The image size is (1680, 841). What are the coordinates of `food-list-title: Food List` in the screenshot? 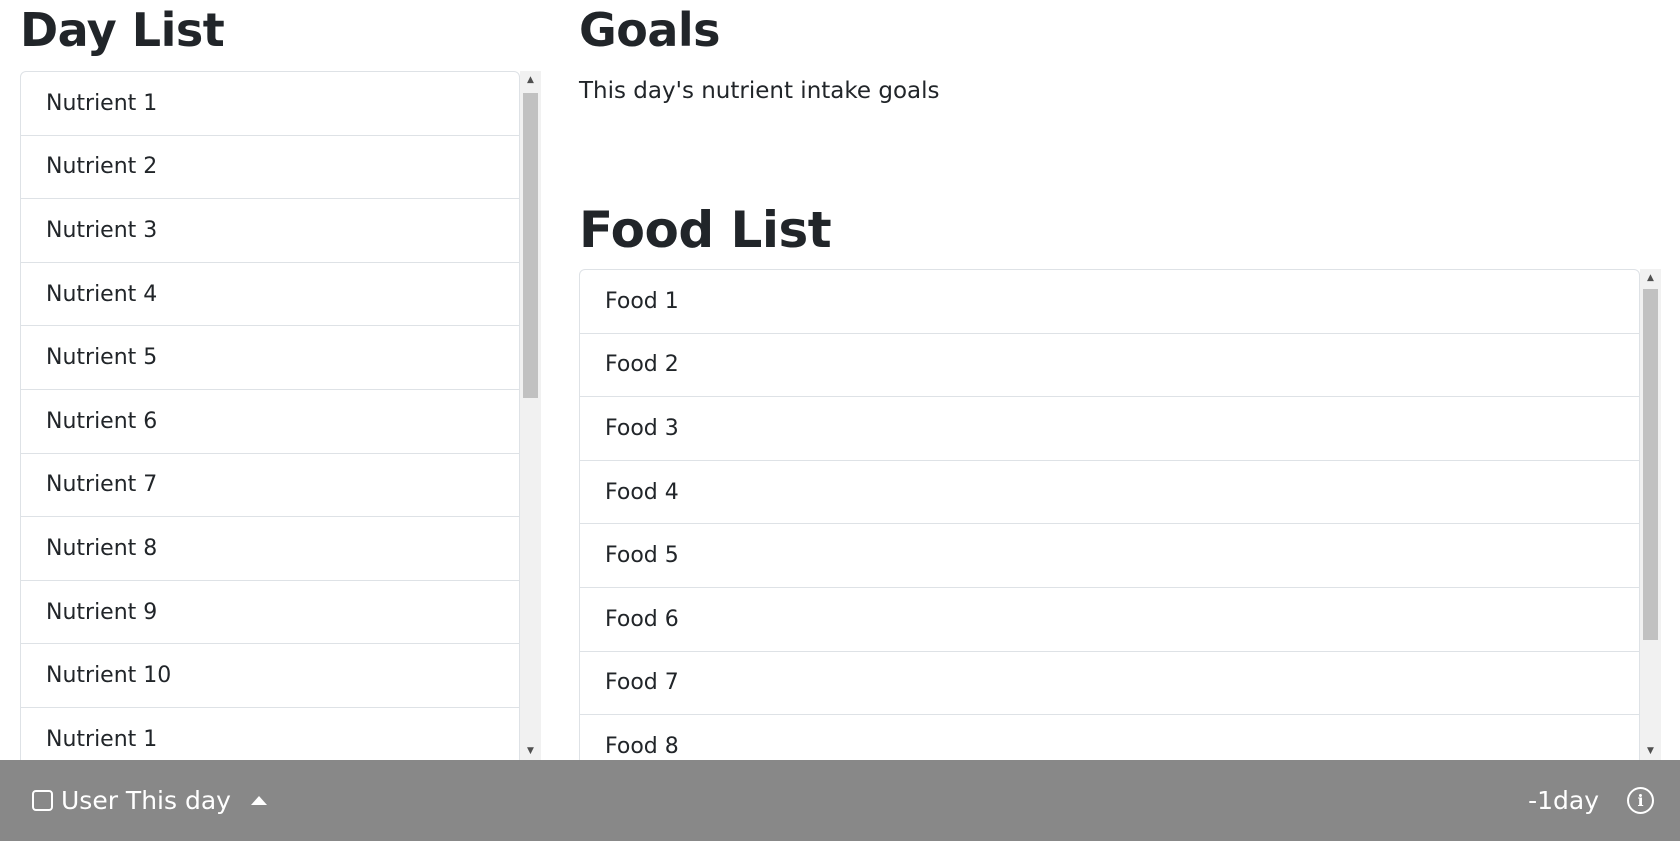 It's located at (705, 230).